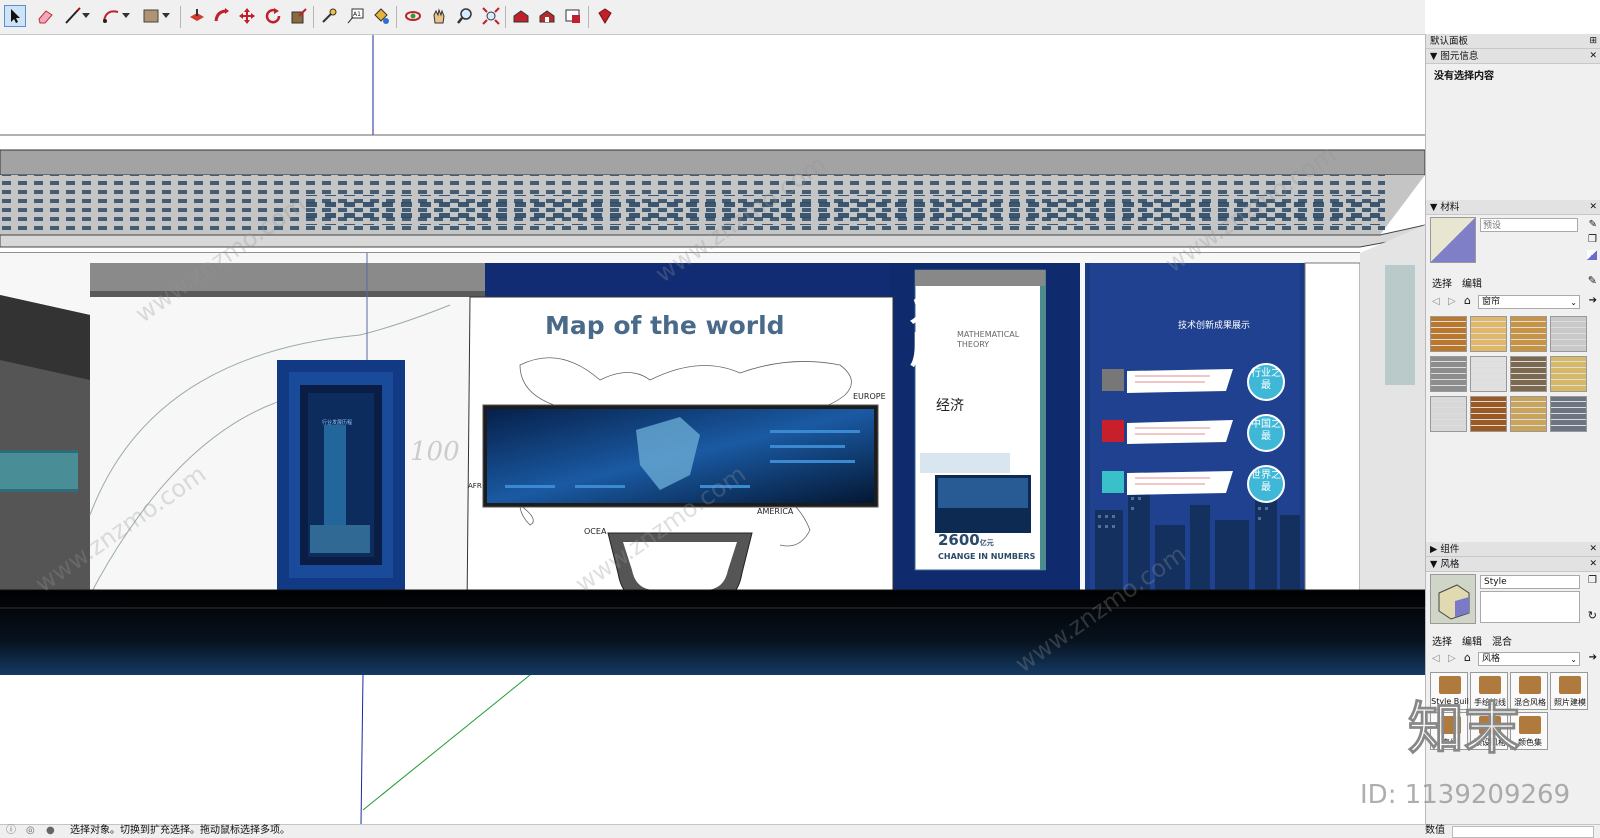 The width and height of the screenshot is (1600, 838). What do you see at coordinates (1592, 615) in the screenshot?
I see `style-refresh-icon: ↻` at bounding box center [1592, 615].